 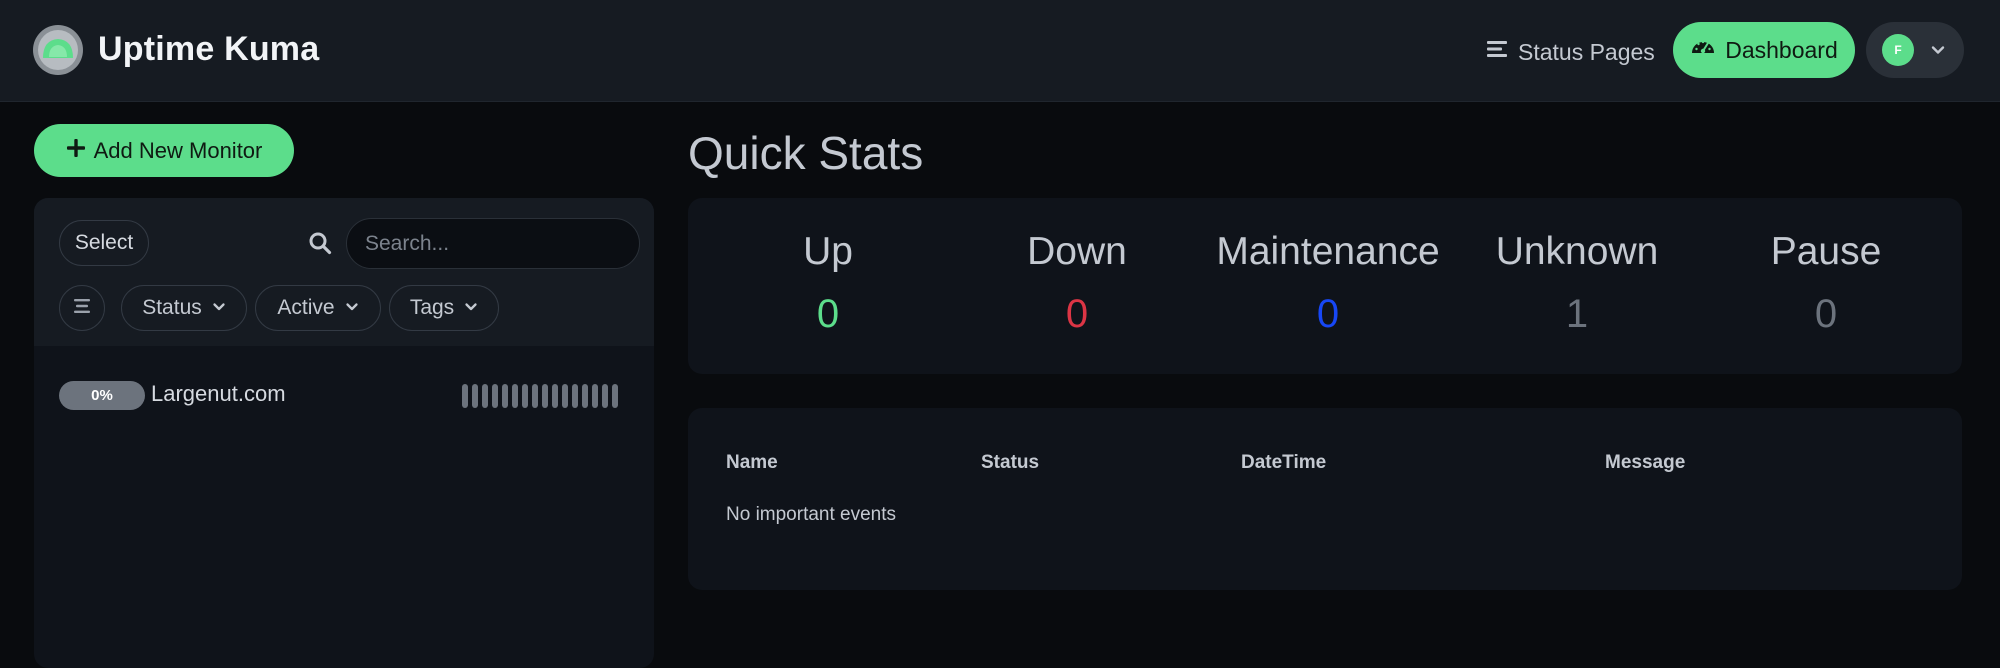 What do you see at coordinates (1898, 50) in the screenshot?
I see `avatar: F` at bounding box center [1898, 50].